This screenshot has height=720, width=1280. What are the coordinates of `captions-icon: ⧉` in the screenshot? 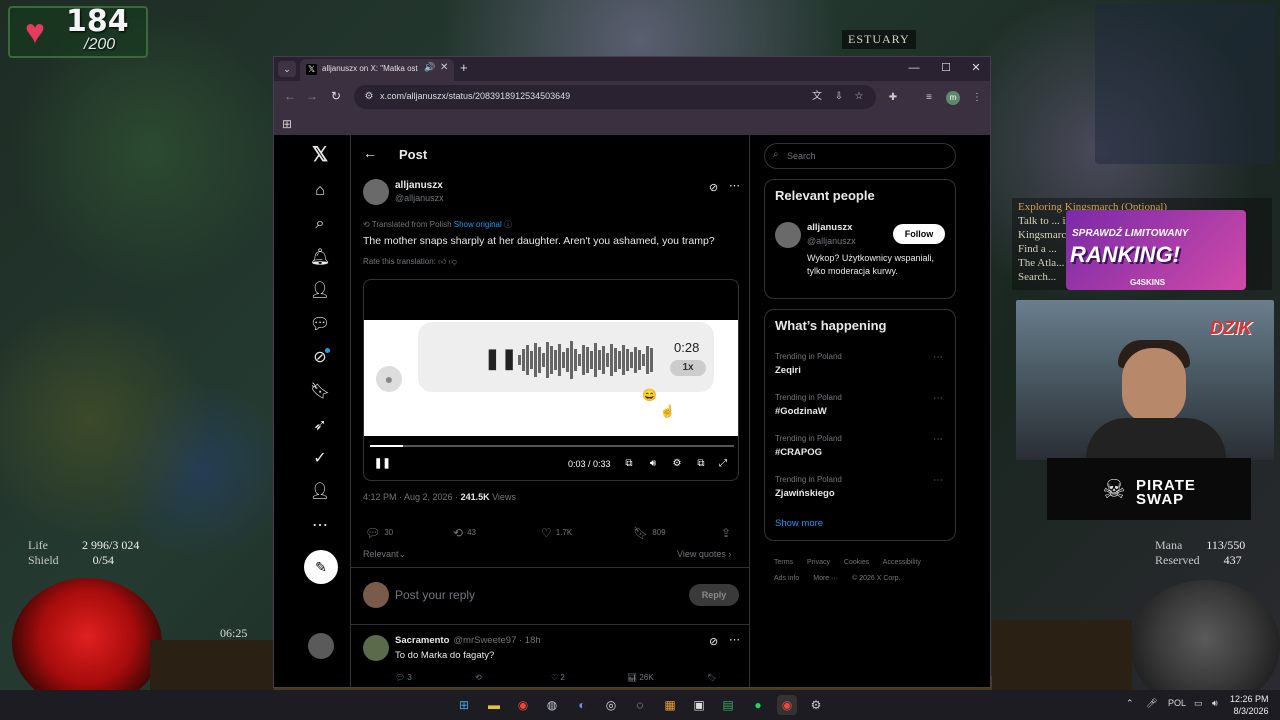 It's located at (629, 463).